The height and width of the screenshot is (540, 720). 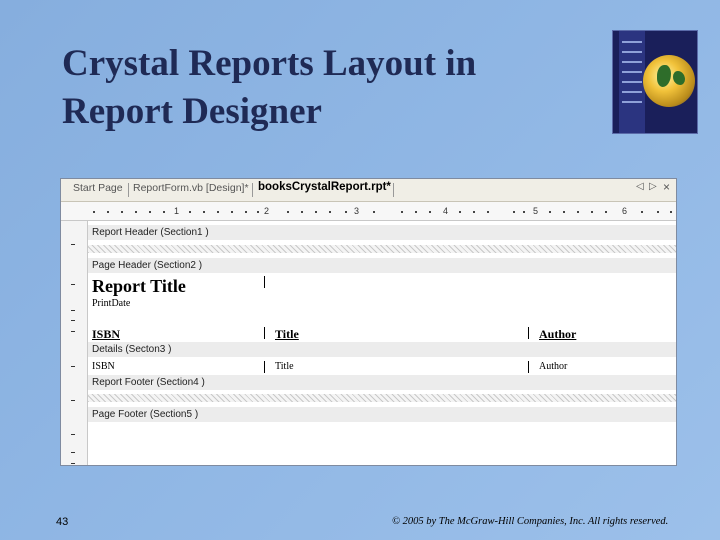 I want to click on title-detail-field: Title, so click(x=284, y=366).